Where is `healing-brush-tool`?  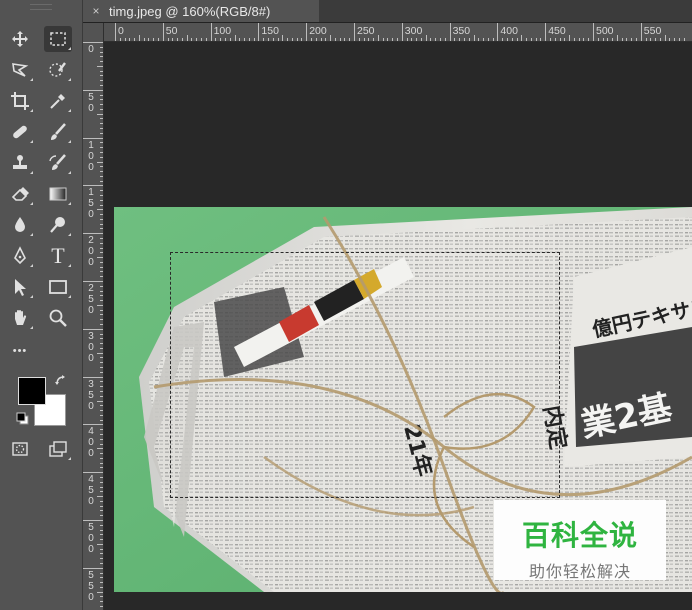
healing-brush-tool is located at coordinates (20, 132).